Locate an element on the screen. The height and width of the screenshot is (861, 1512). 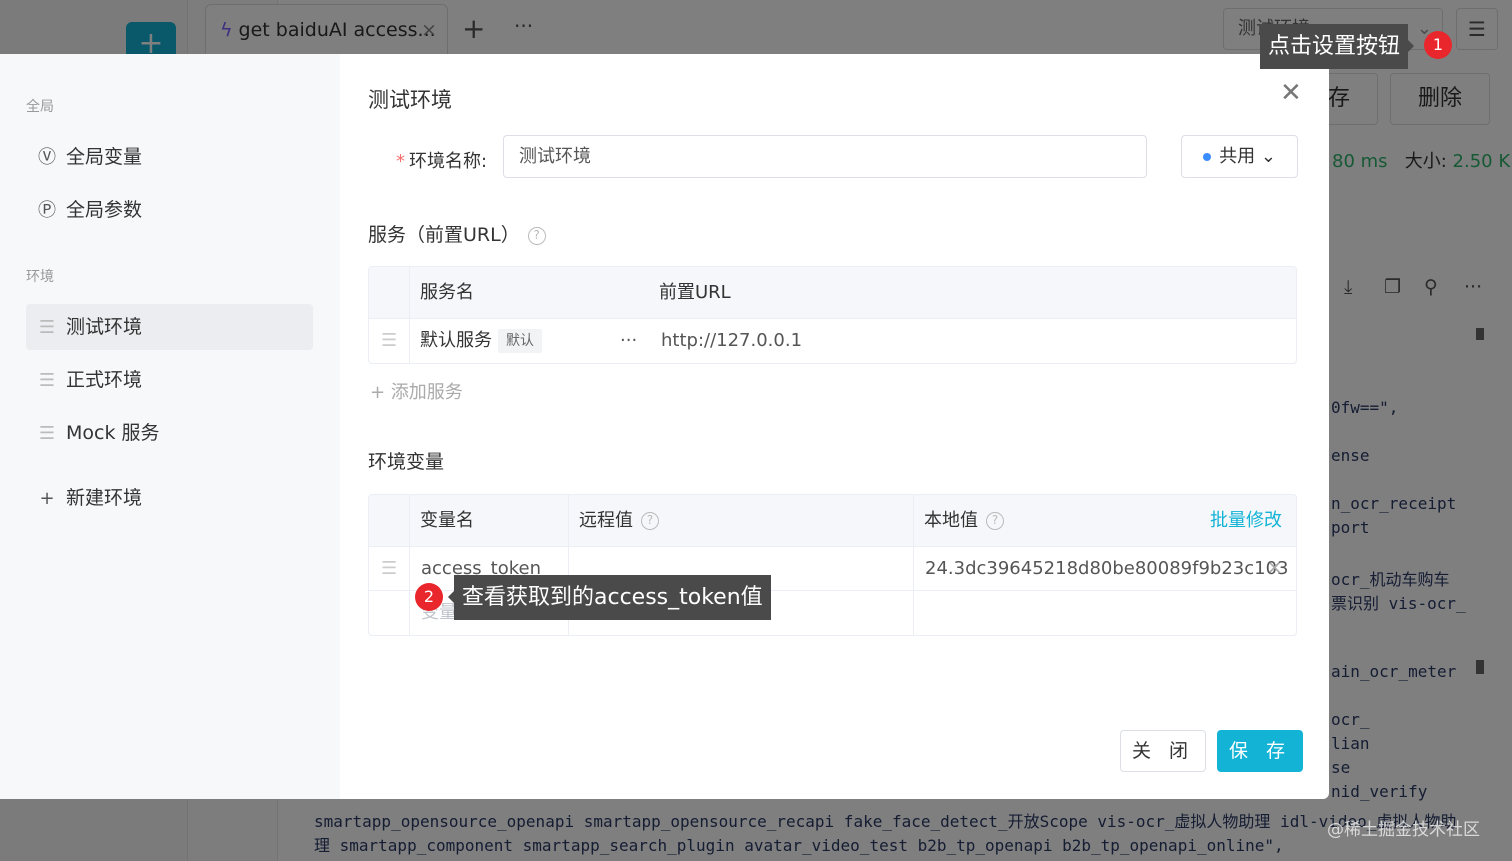
share-dropdown: 共用 ⌄ is located at coordinates (1239, 156).